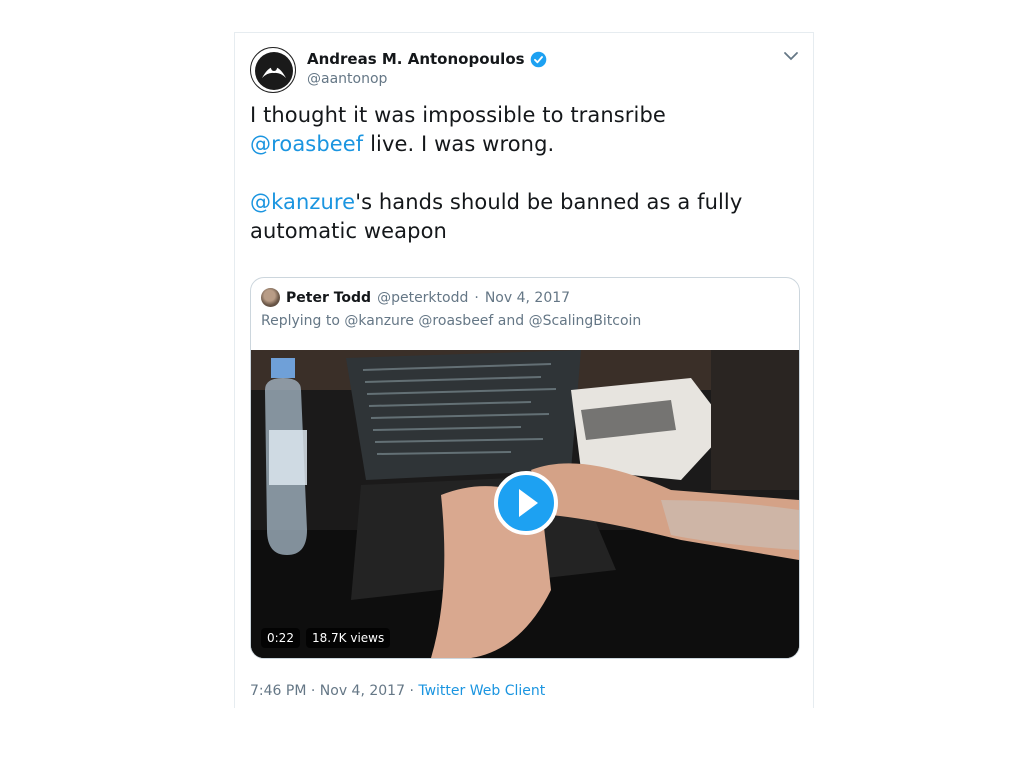  Describe the element at coordinates (302, 202) in the screenshot. I see `mention-kanzure: @kanzure` at that location.